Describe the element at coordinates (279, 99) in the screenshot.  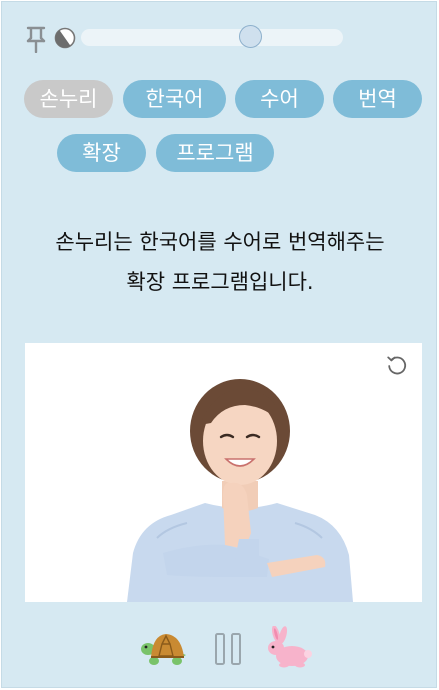
I see `chip-sign-language: 수어` at that location.